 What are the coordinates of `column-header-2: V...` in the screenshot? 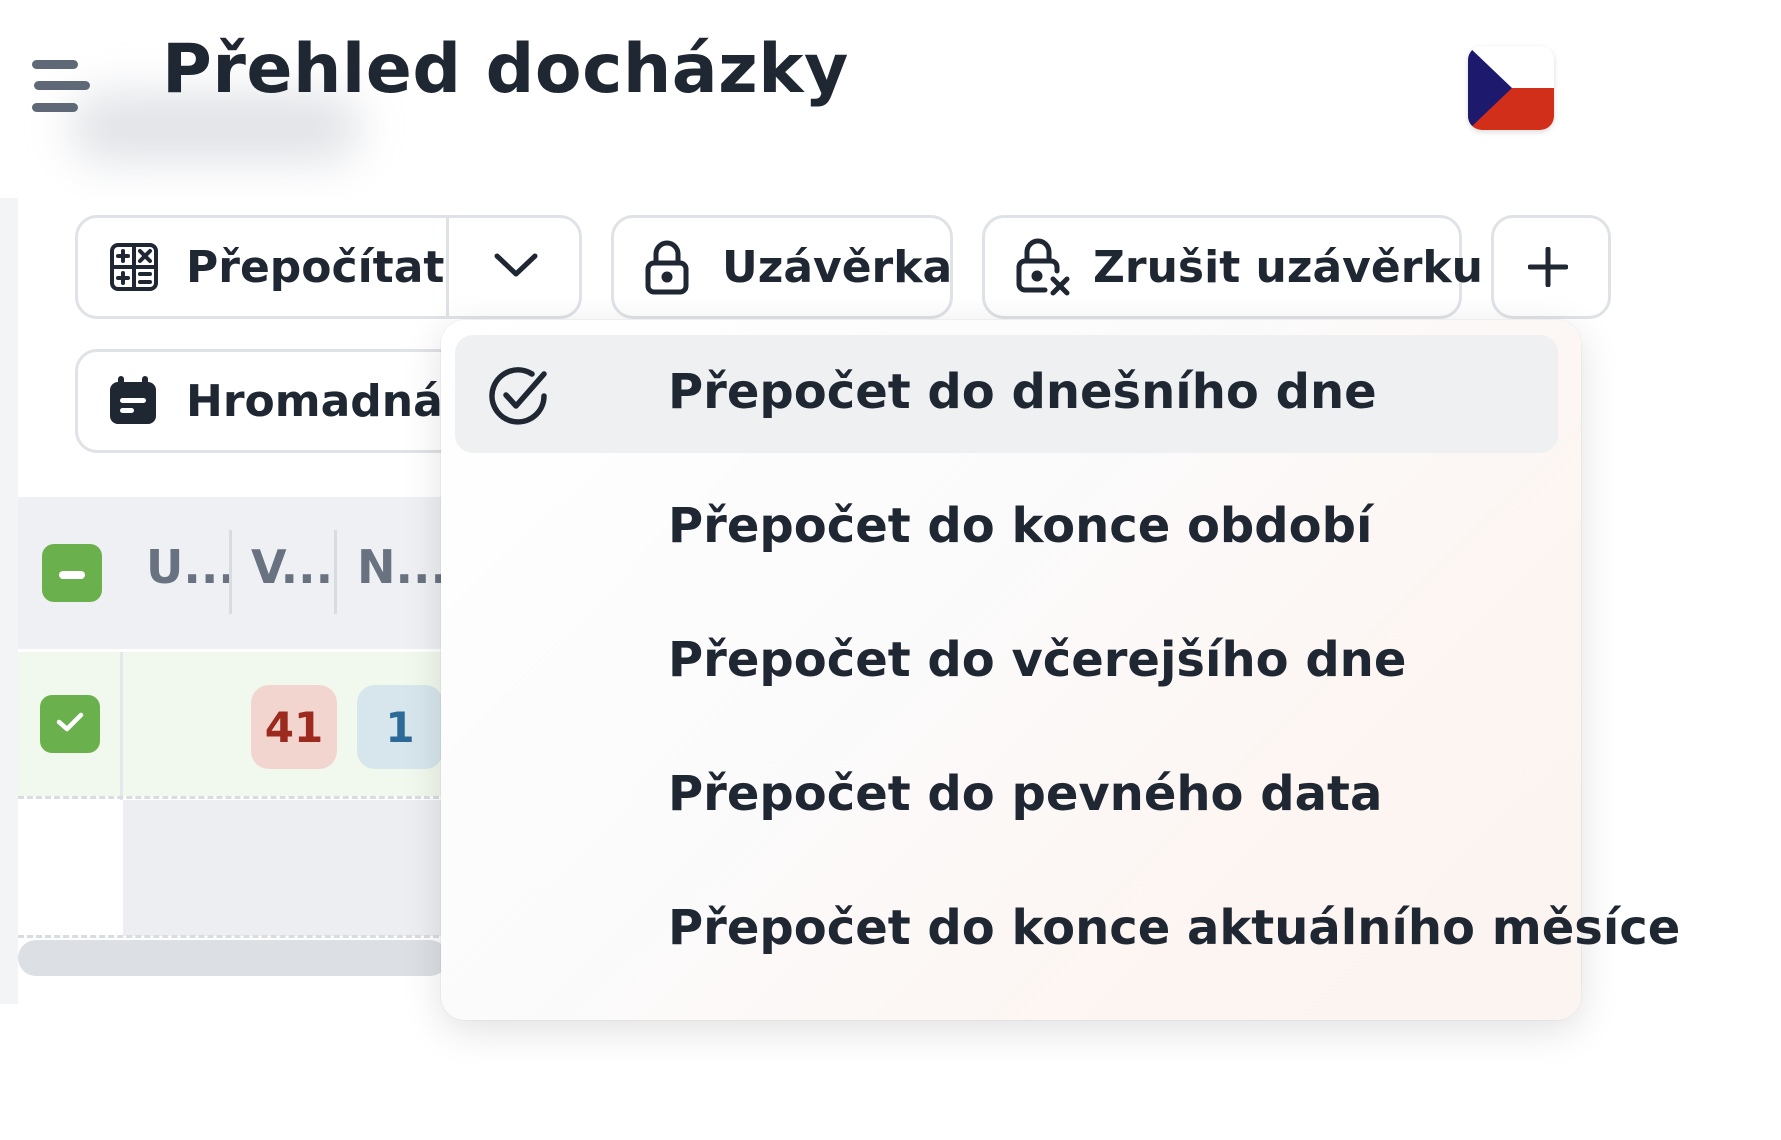 It's located at (292, 567).